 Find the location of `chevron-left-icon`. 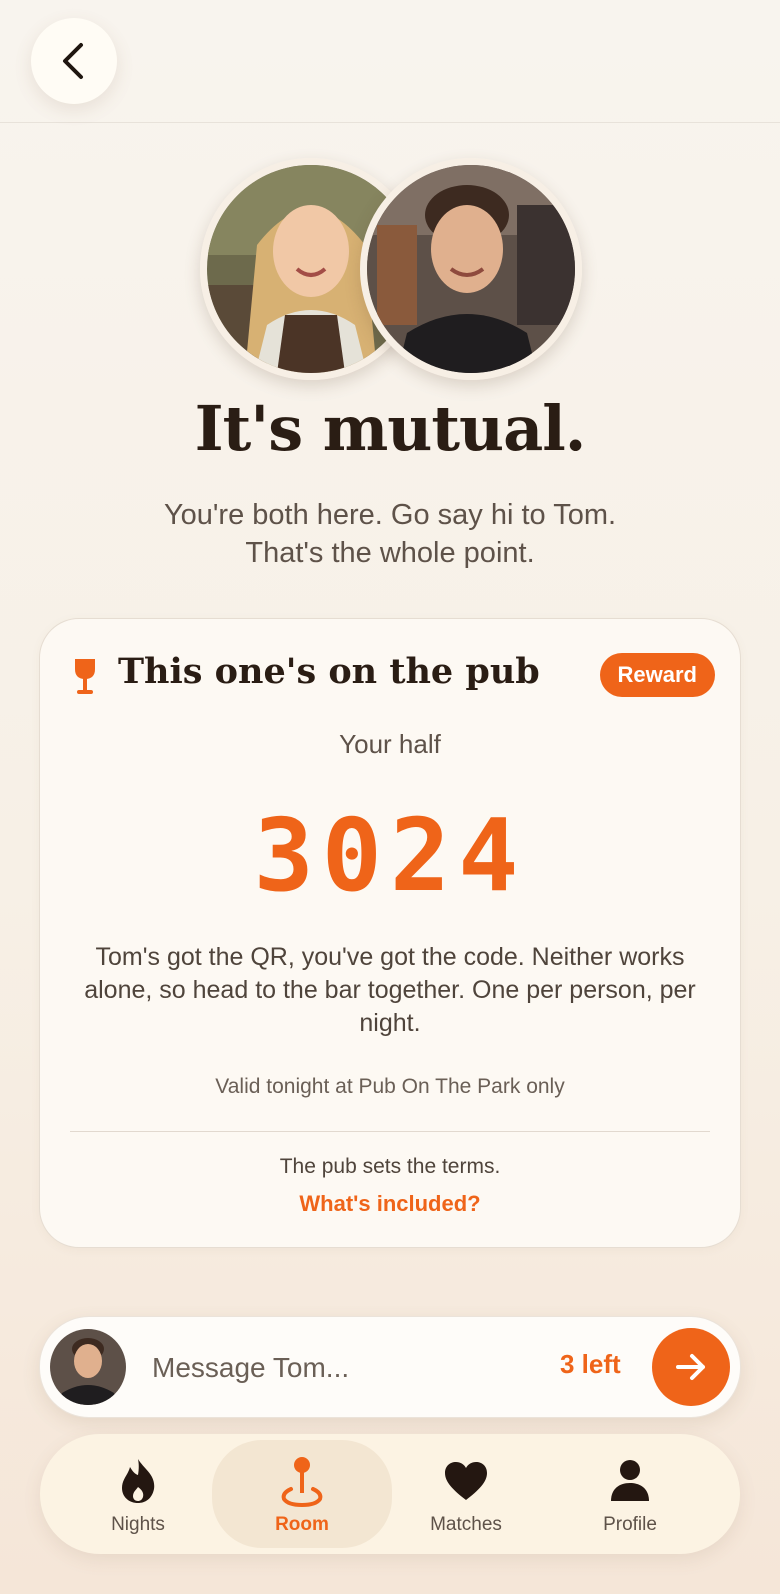

chevron-left-icon is located at coordinates (73, 61).